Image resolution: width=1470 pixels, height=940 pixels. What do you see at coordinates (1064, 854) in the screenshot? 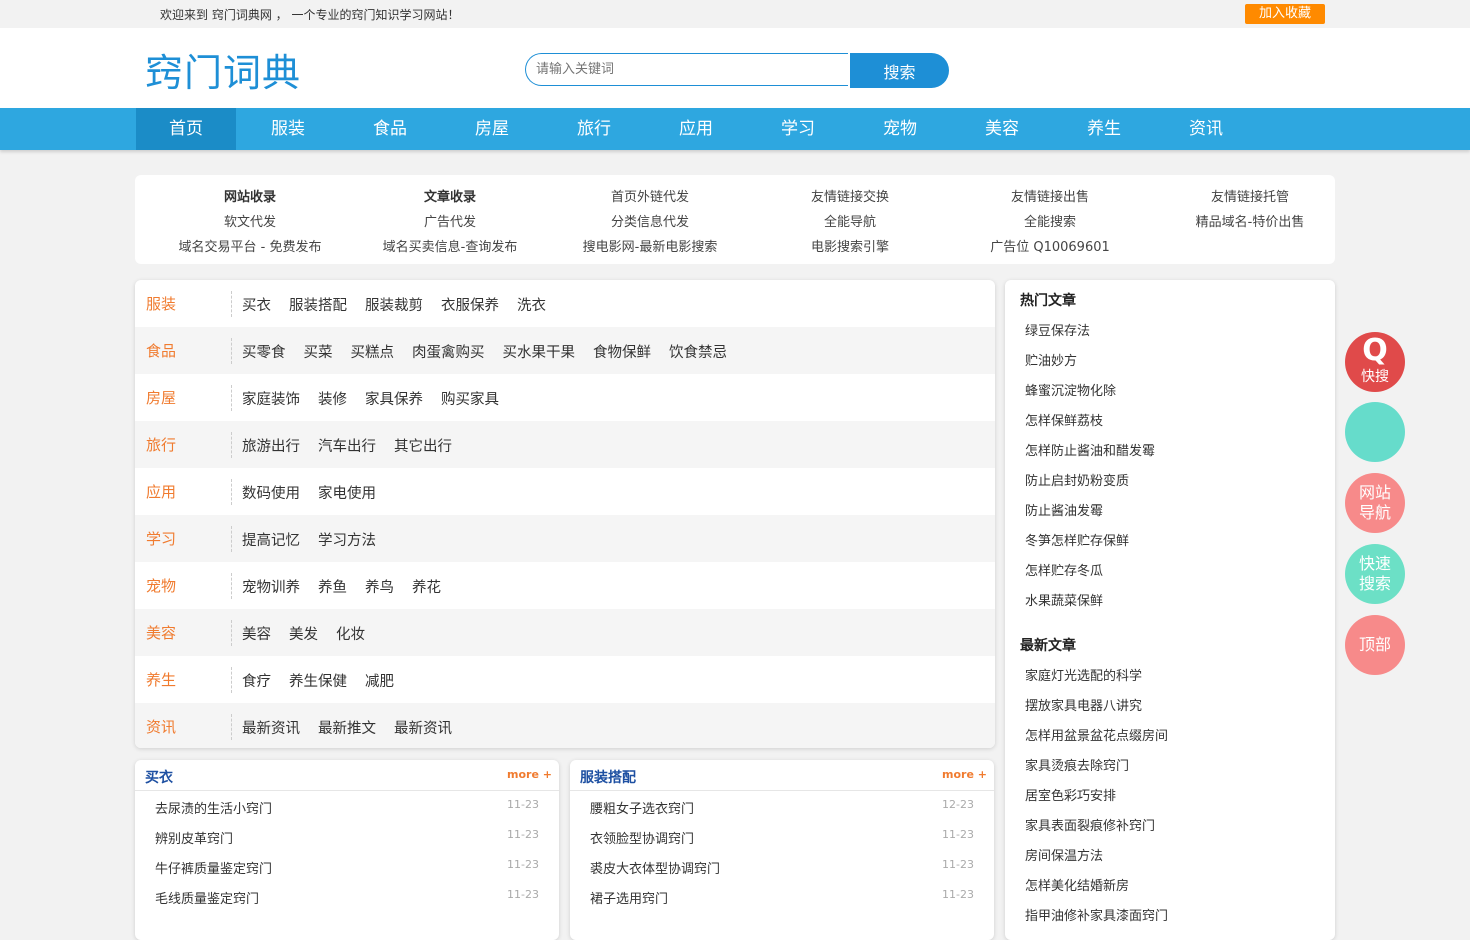
I see `new-article-link: 房间保温方法` at bounding box center [1064, 854].